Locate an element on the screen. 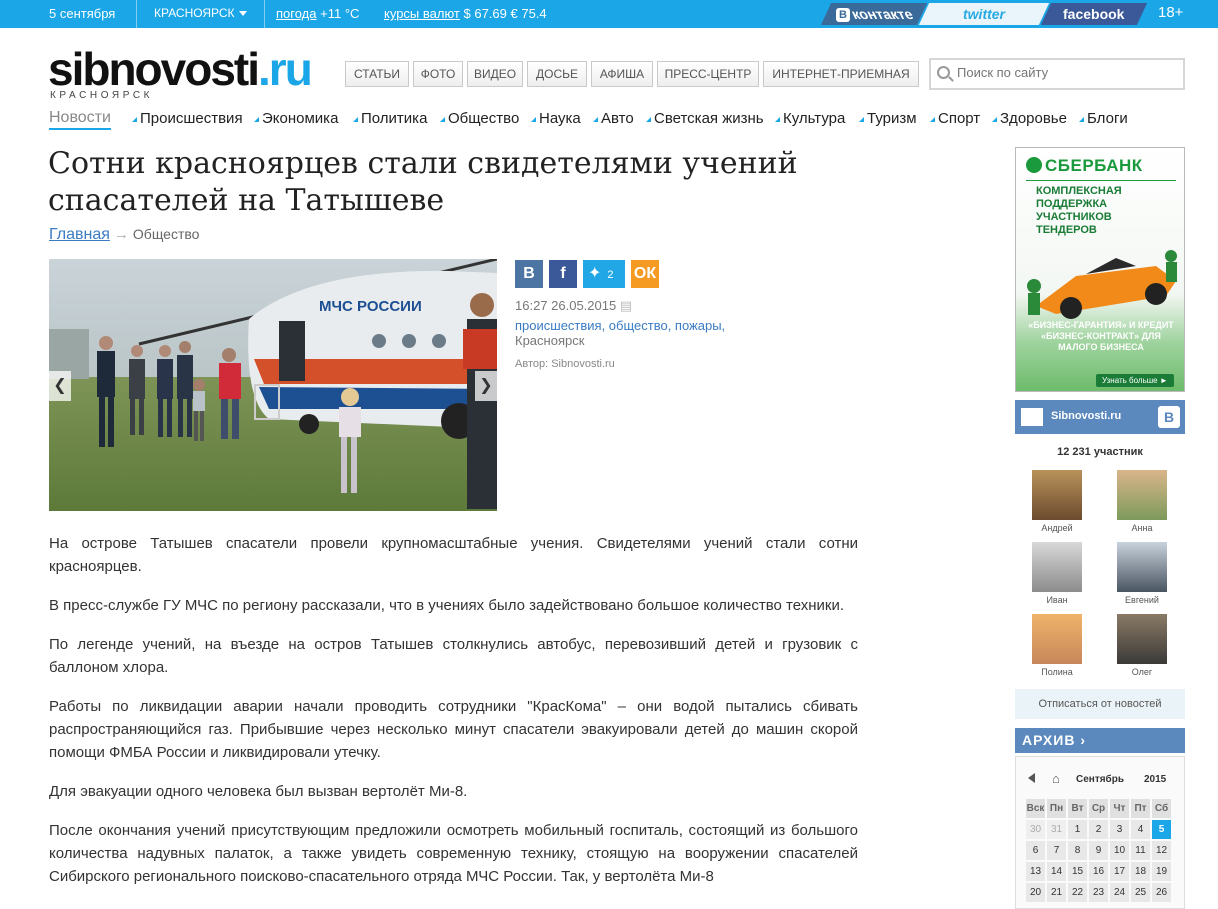 This screenshot has height=909, width=1218. category-politics: Политика is located at coordinates (390, 118).